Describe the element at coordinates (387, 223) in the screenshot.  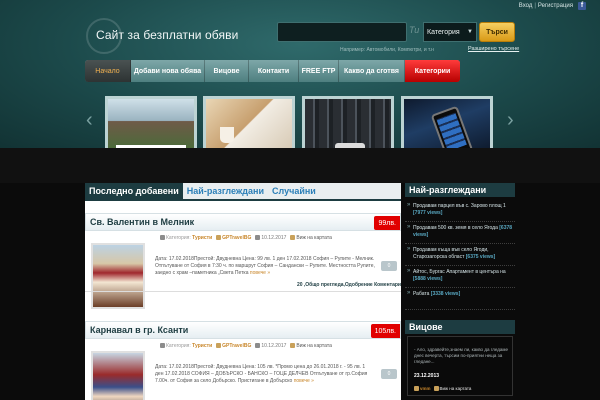
I see `price-badge: 99лв.` at that location.